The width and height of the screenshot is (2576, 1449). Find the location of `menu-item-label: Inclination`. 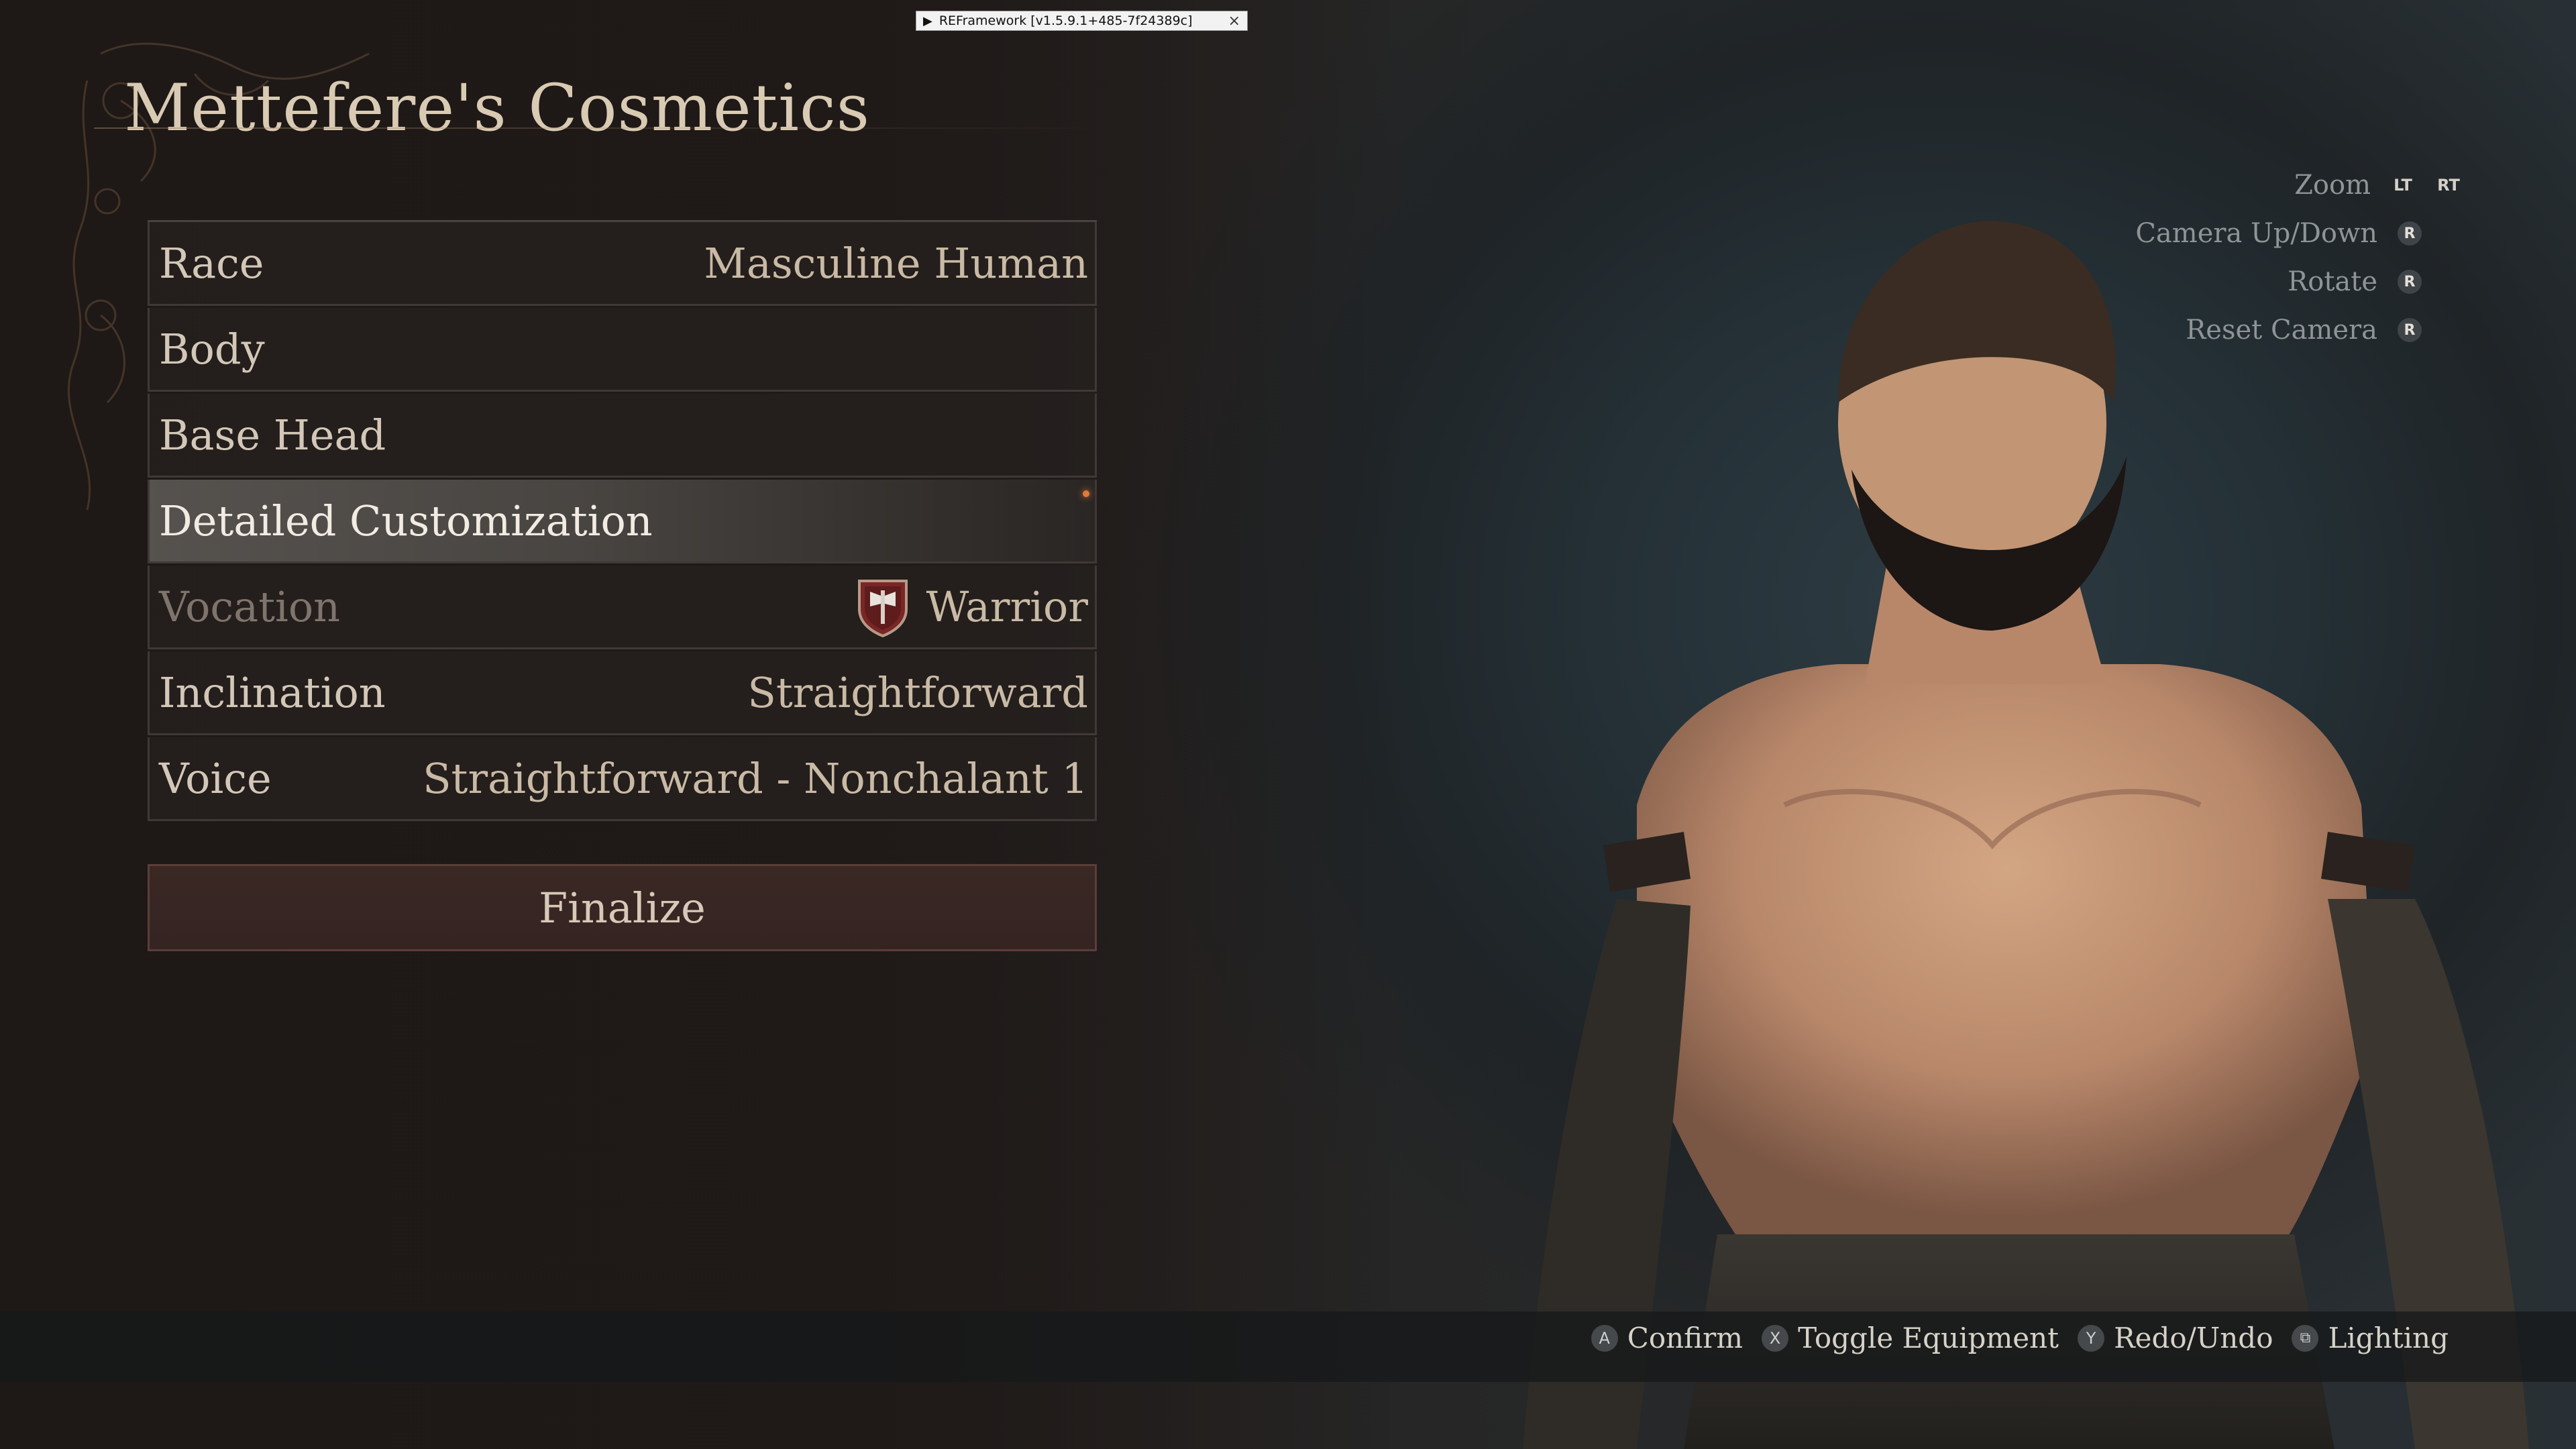

menu-item-label: Inclination is located at coordinates (272, 692).